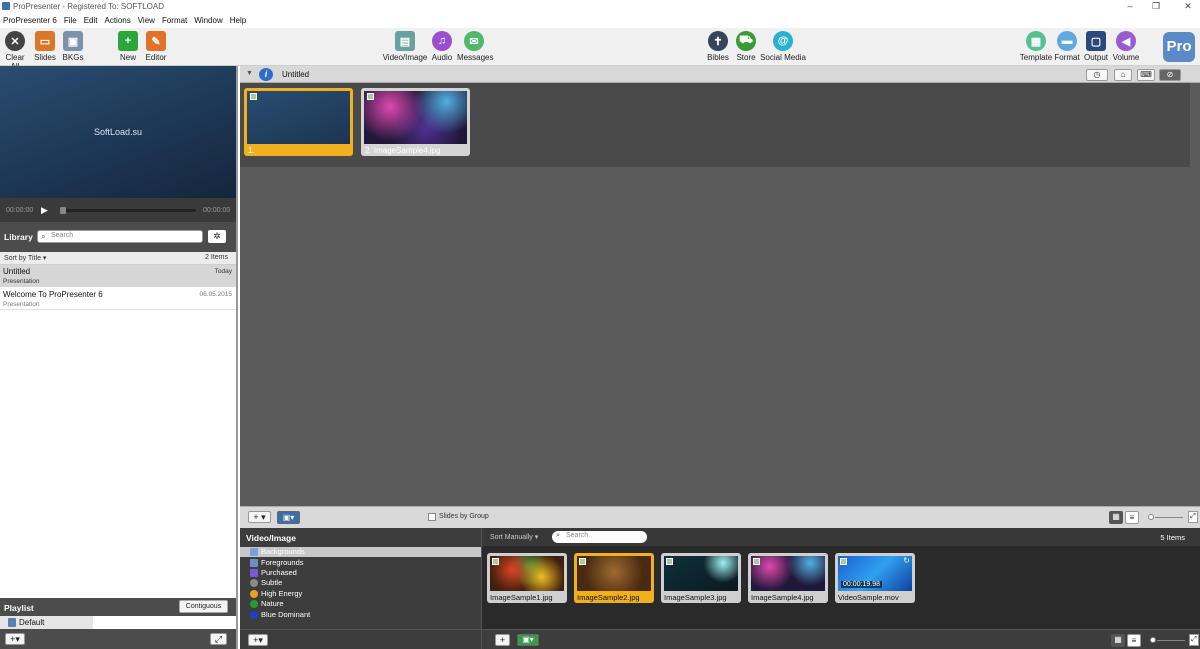 The height and width of the screenshot is (649, 1200). What do you see at coordinates (527, 578) in the screenshot?
I see `media-thumbnail: ImageSample1.jpg` at bounding box center [527, 578].